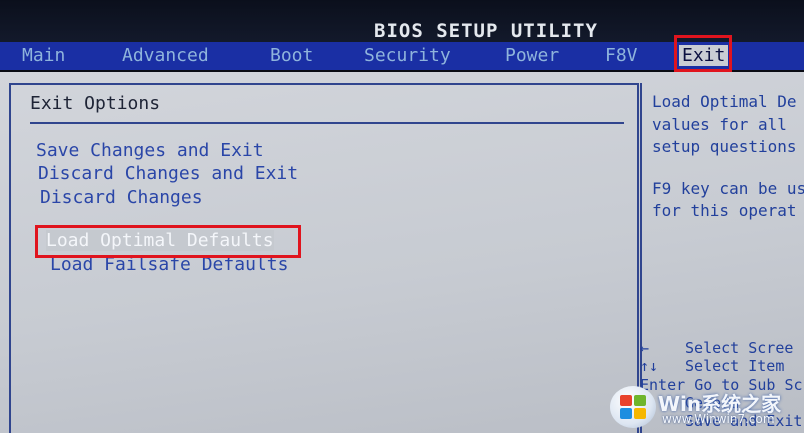 This screenshot has height=433, width=804. Describe the element at coordinates (703, 53) in the screenshot. I see `exit-tab-highlight-box` at that location.